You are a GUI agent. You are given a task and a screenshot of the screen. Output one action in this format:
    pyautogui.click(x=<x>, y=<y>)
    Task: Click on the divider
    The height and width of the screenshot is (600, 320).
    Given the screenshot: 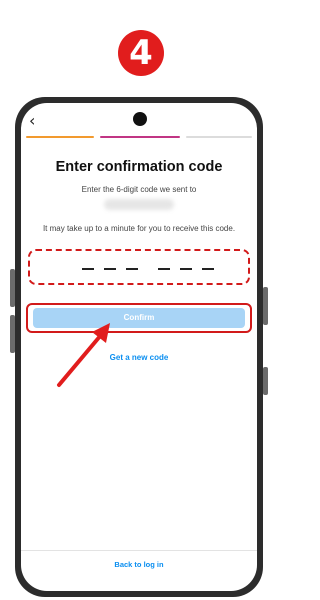 What is the action you would take?
    pyautogui.click(x=139, y=550)
    